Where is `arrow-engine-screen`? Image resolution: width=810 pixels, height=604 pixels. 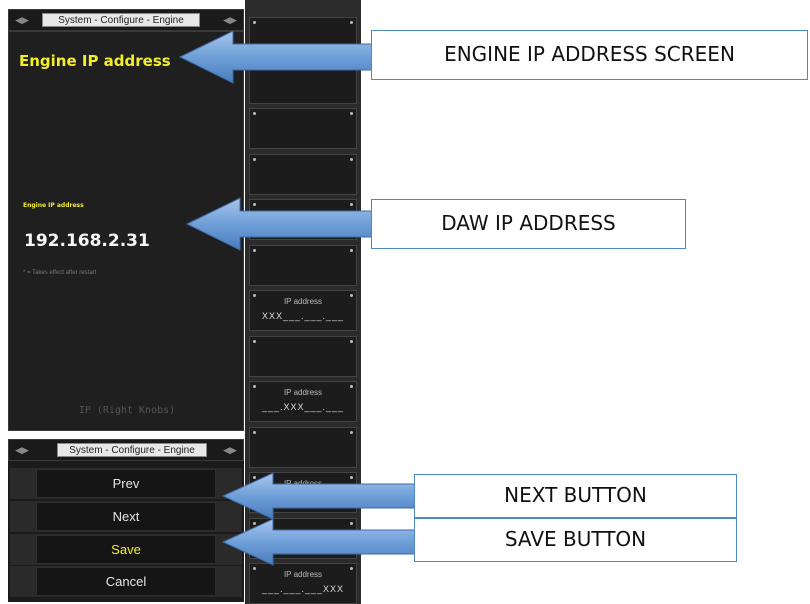
arrow-engine-screen is located at coordinates (275, 57).